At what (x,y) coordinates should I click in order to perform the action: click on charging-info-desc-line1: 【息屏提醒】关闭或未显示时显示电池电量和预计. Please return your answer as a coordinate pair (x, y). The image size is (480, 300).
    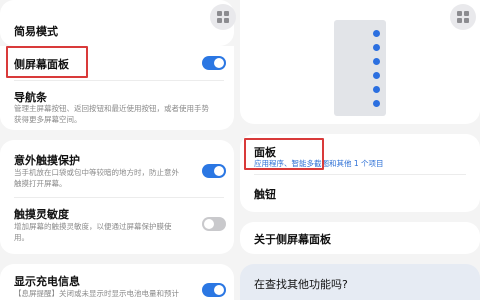
    Looking at the image, I should click on (96, 293).